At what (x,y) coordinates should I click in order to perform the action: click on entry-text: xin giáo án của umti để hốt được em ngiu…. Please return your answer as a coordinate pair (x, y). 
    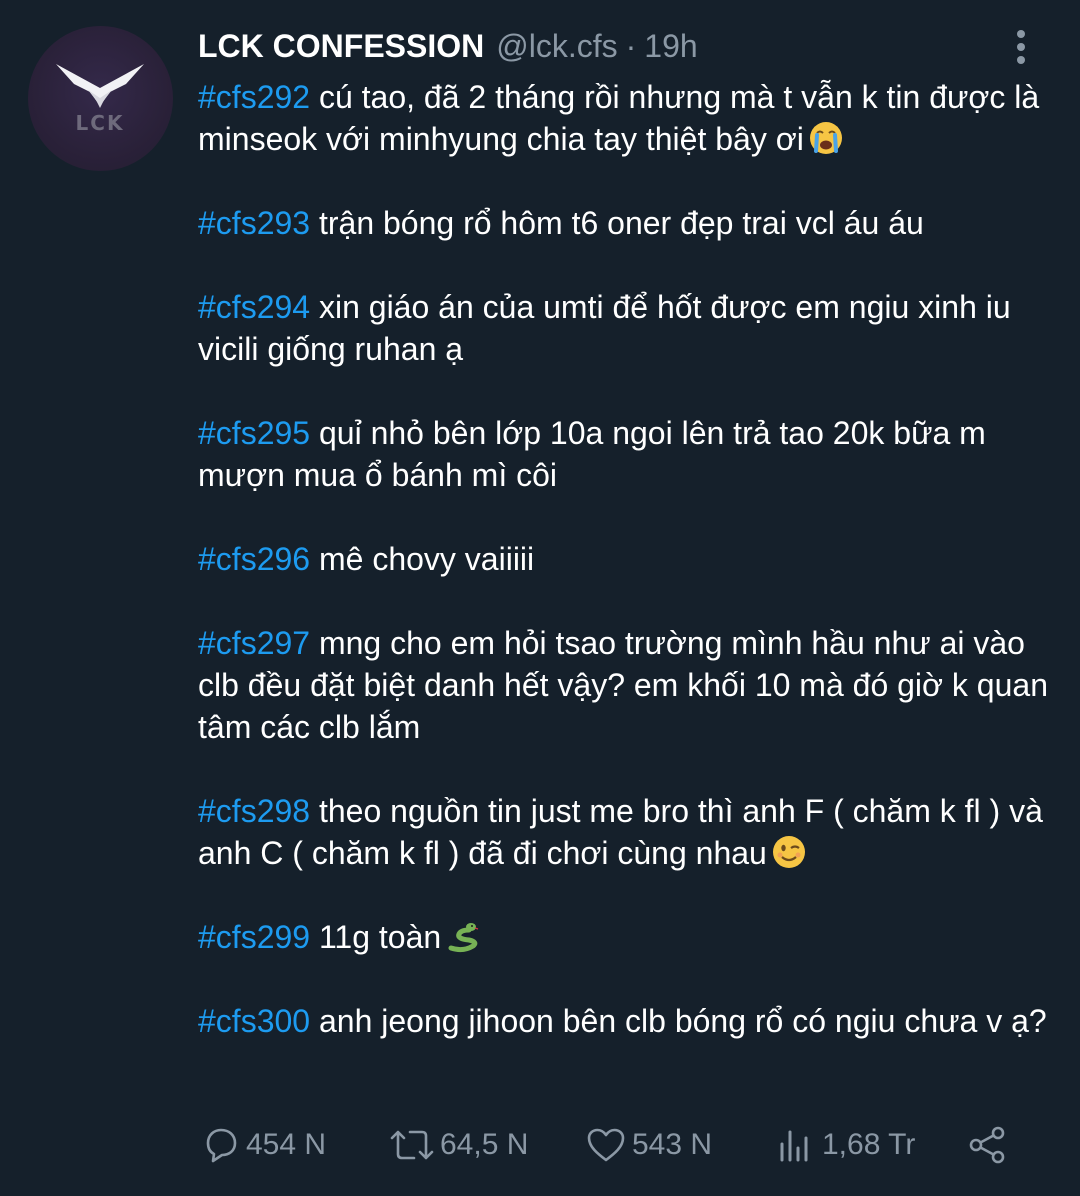
    Looking at the image, I should click on (604, 328).